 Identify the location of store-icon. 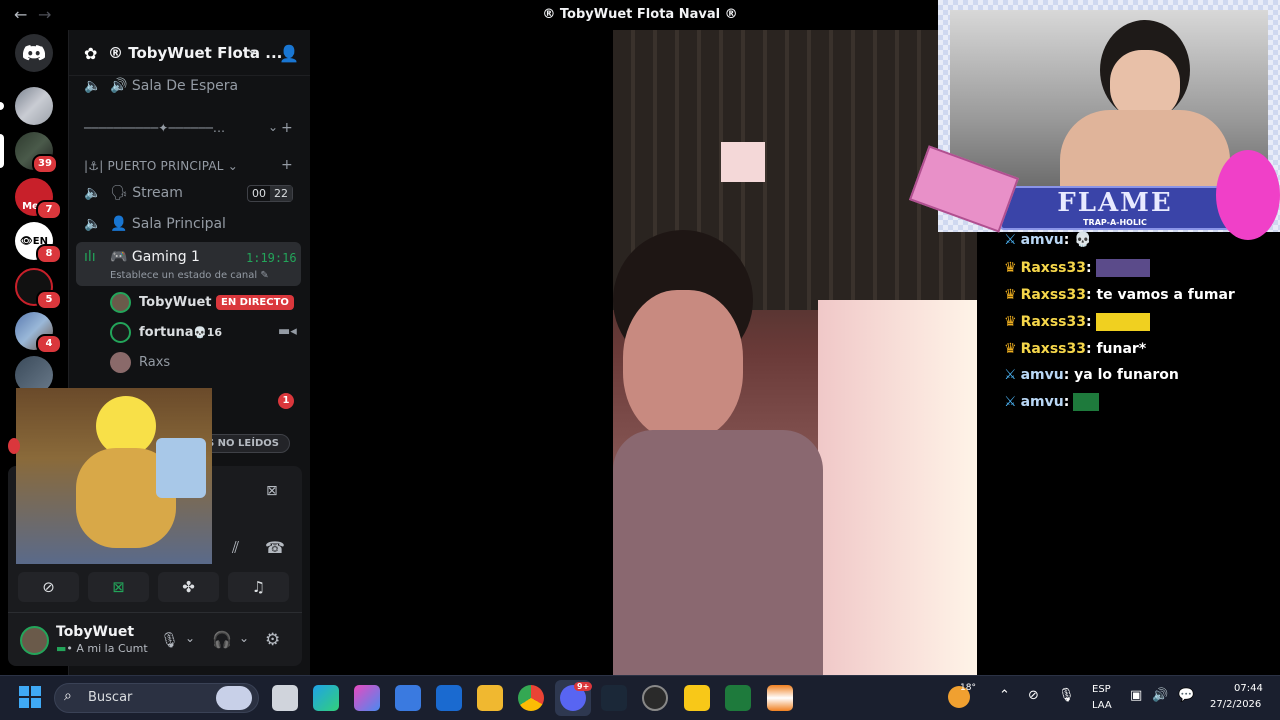
(408, 698).